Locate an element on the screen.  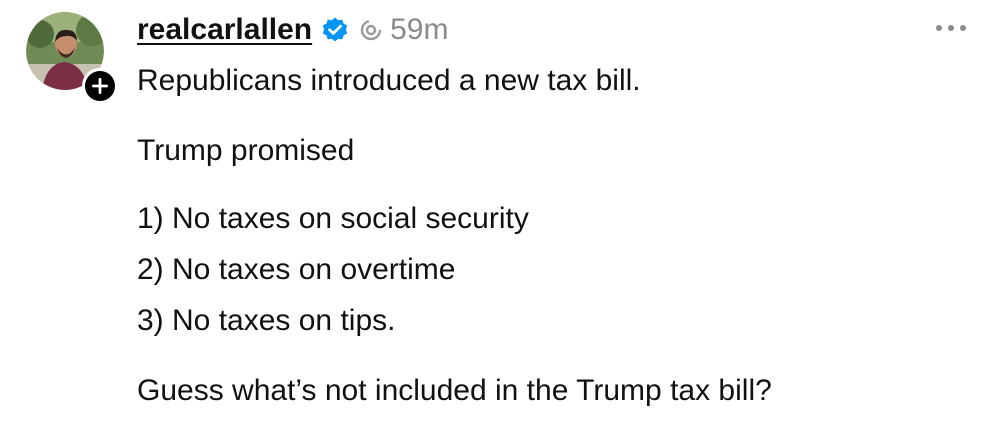
post-header: realcarlallen 59m is located at coordinates (292, 30).